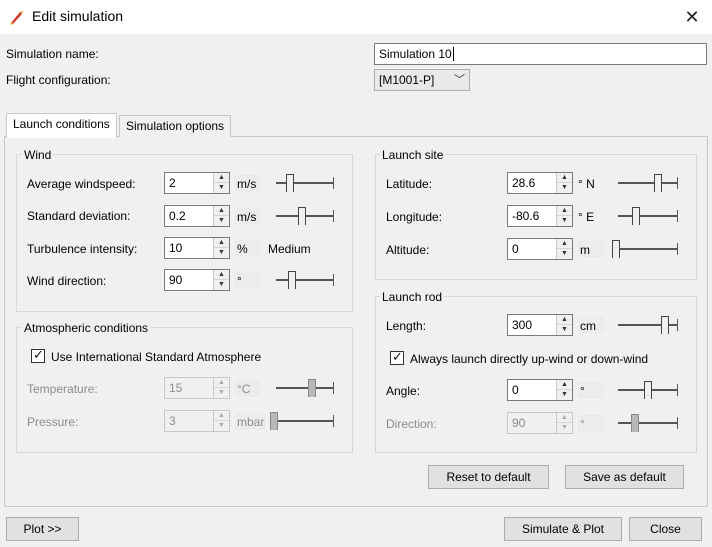  I want to click on rod-angle-label: Angle:, so click(403, 391).